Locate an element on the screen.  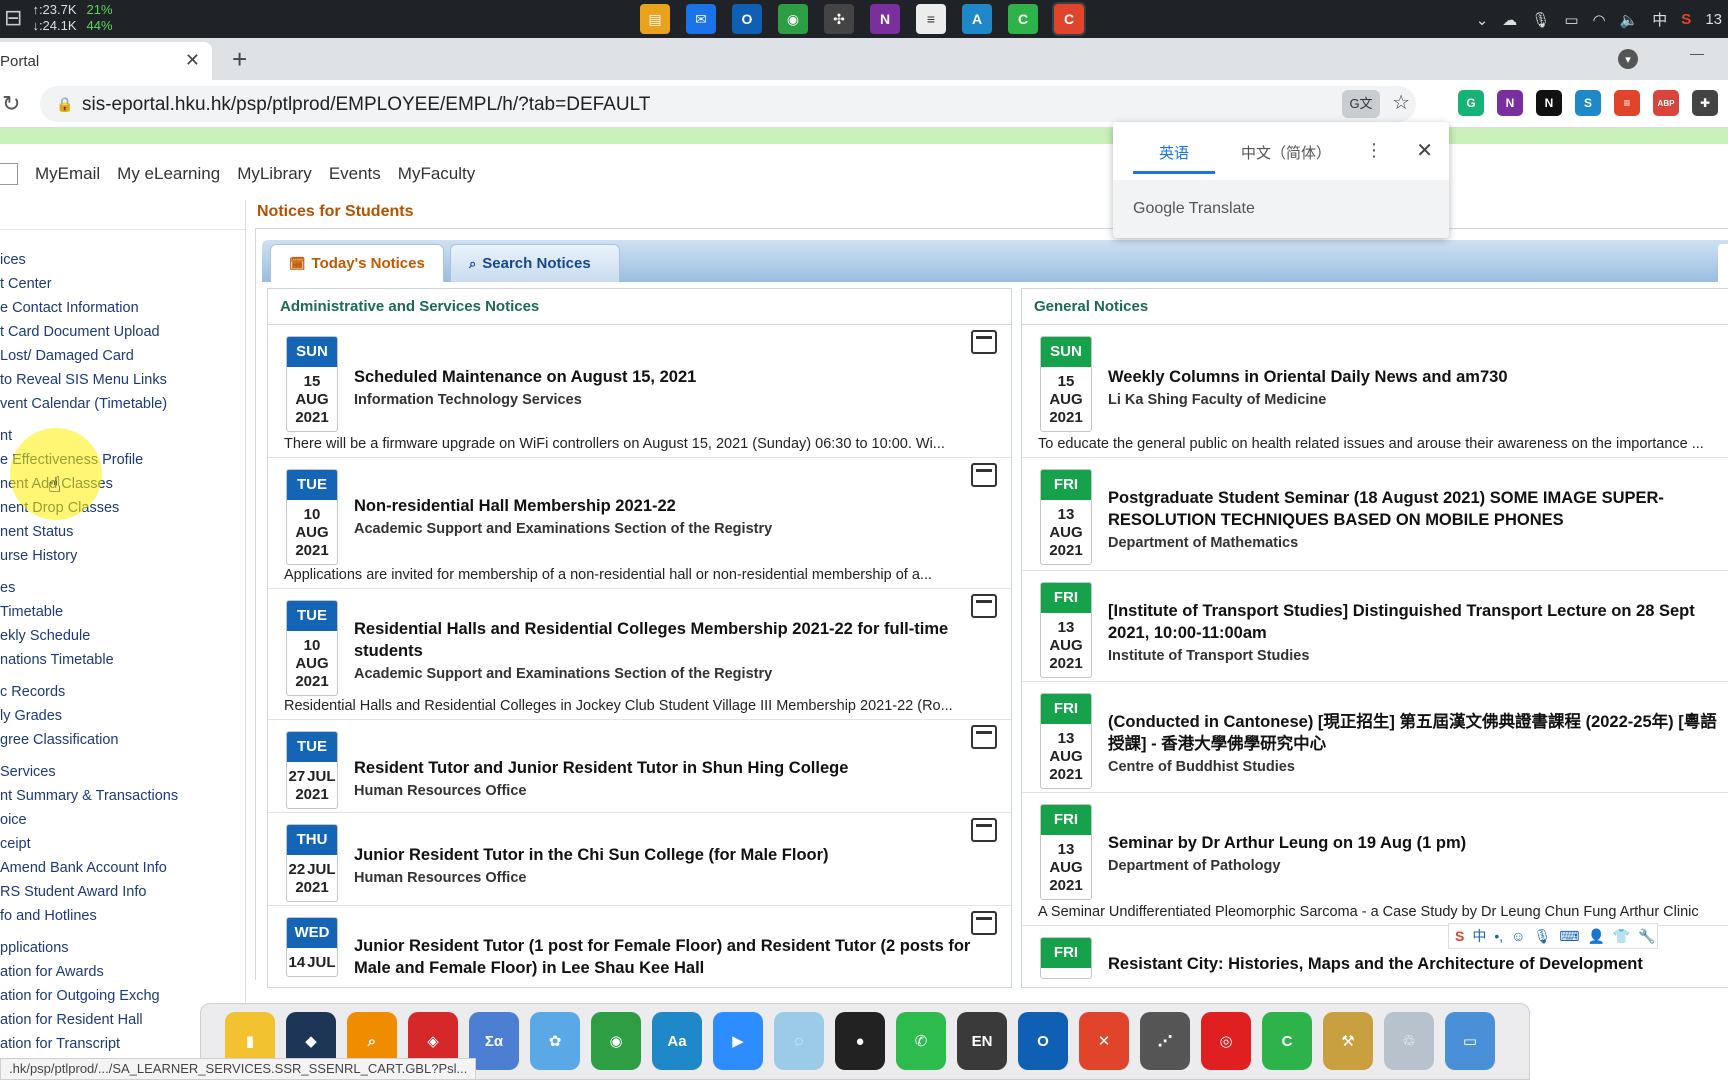
close-icon: ✕ is located at coordinates (1424, 150).